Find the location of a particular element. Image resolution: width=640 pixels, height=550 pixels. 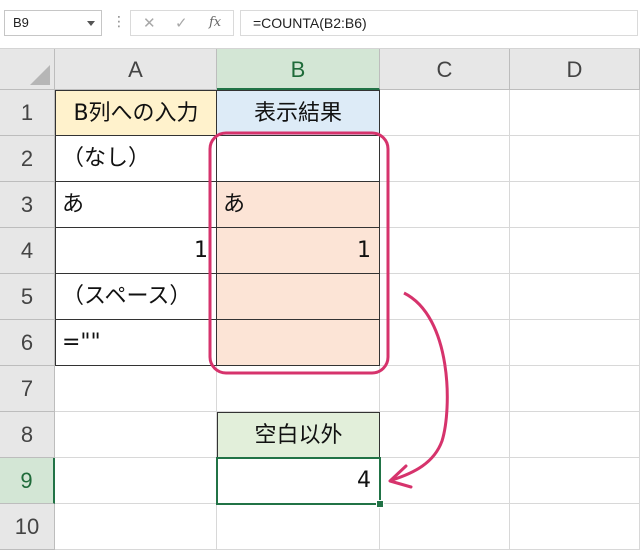

annotation-arrow is located at coordinates (420, 386).